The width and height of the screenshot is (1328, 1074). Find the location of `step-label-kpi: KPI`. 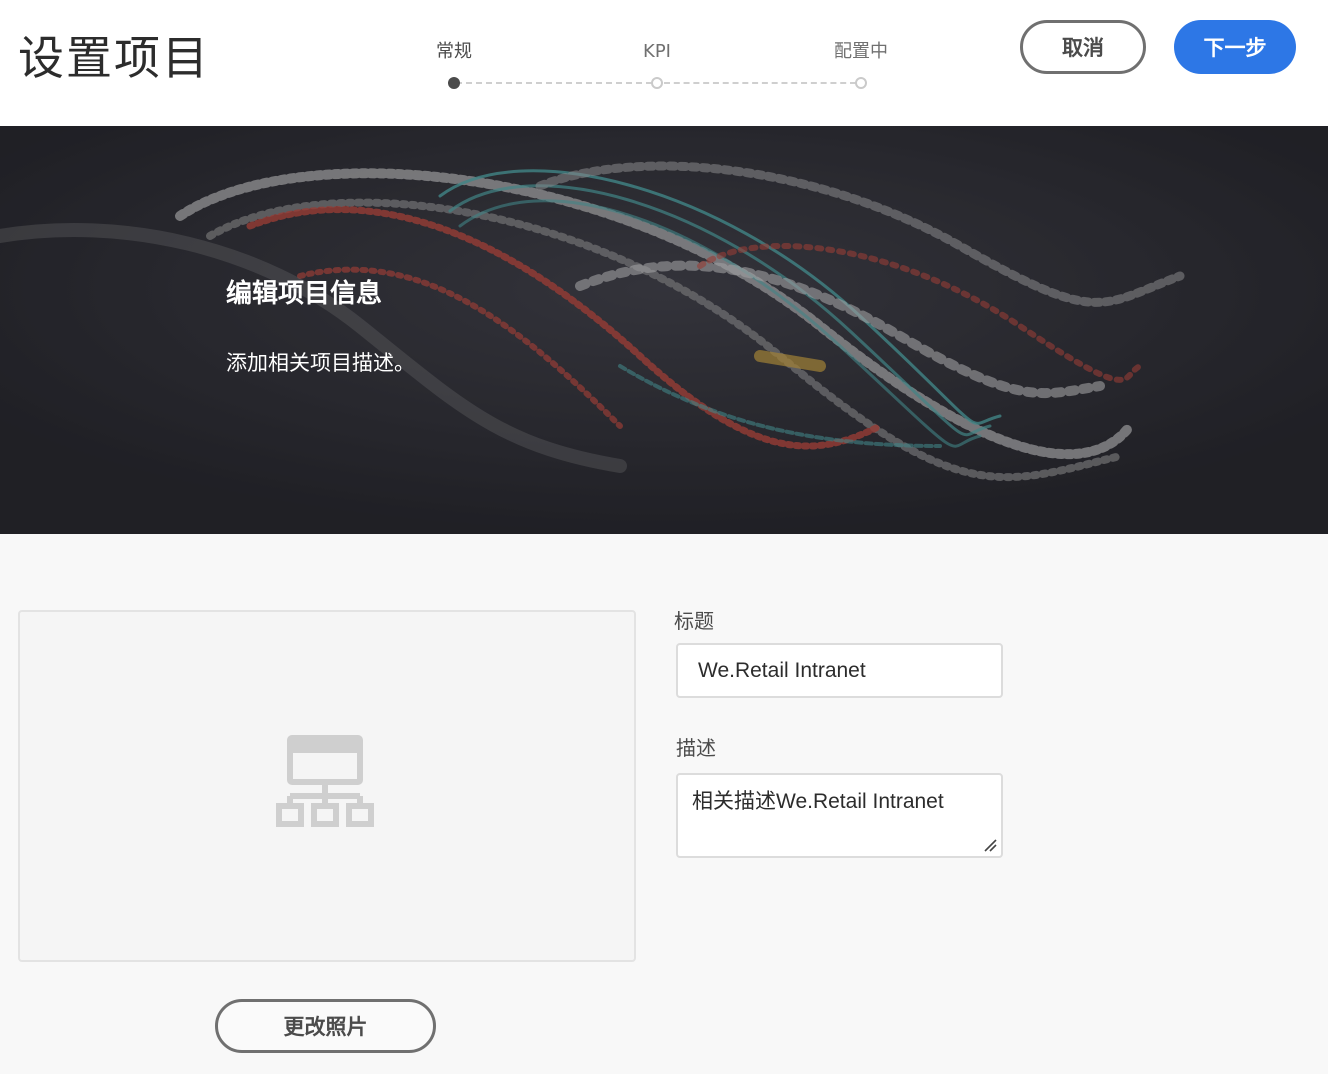

step-label-kpi: KPI is located at coordinates (657, 51).